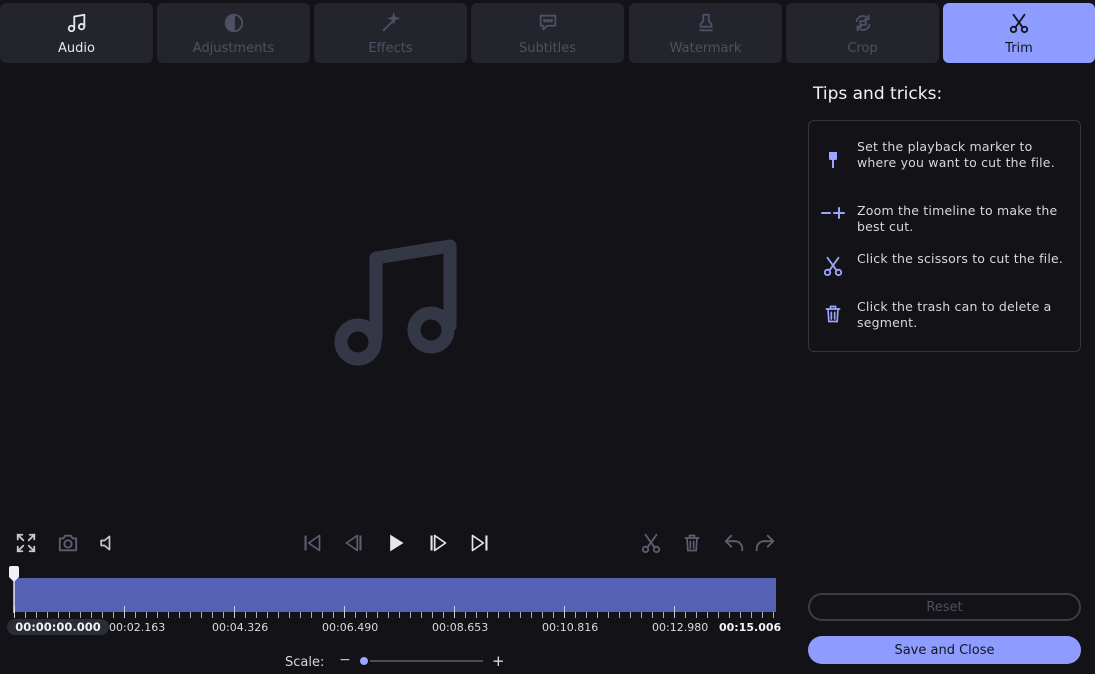  I want to click on previous-frame-icon, so click(353, 543).